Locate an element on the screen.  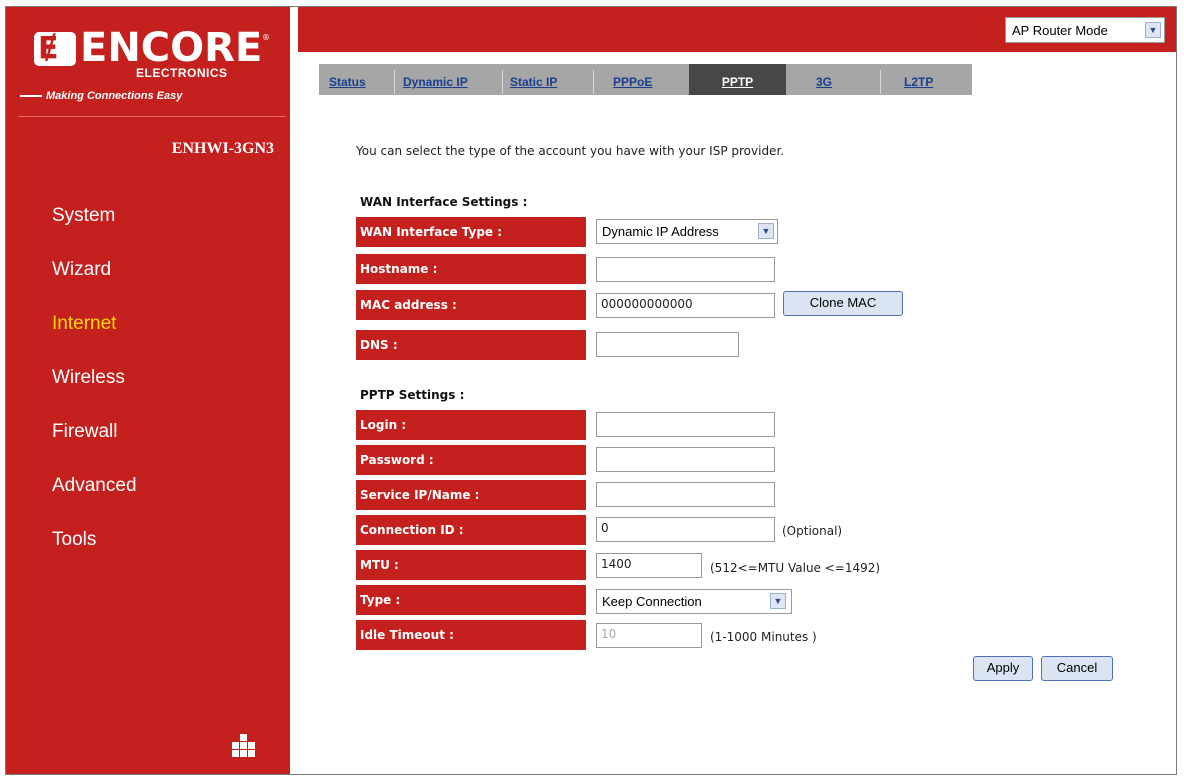
tab-pptp: PPTP is located at coordinates (737, 79).